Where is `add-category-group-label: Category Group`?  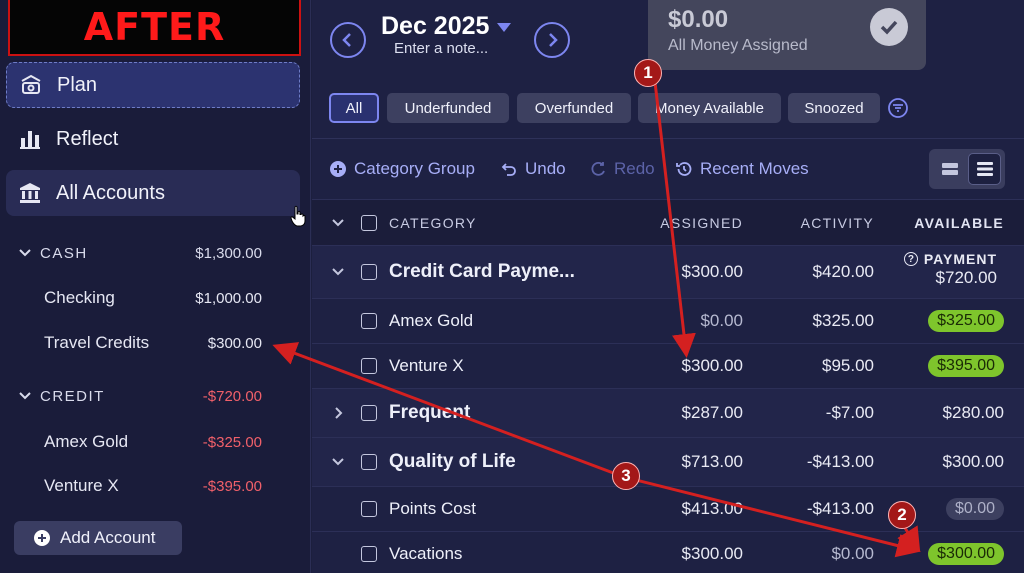
add-category-group-label: Category Group is located at coordinates (414, 168).